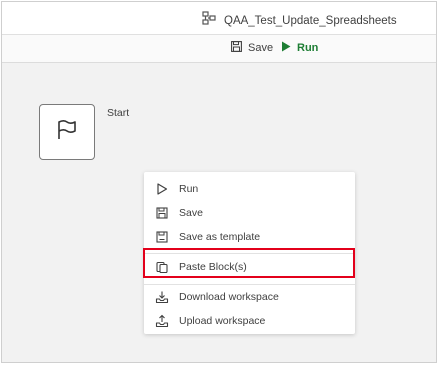 Image resolution: width=440 pixels, height=366 pixels. Describe the element at coordinates (219, 49) in the screenshot. I see `toolbar: Save Run` at that location.